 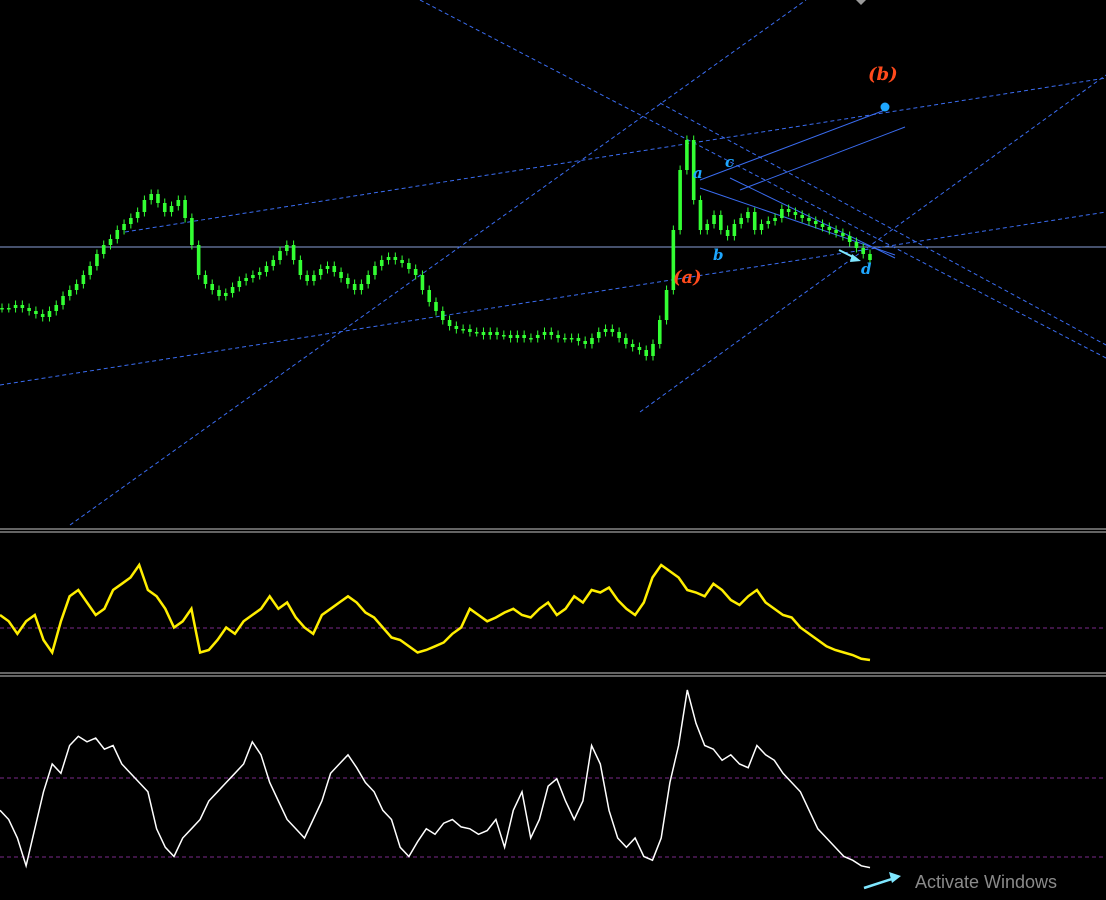 What do you see at coordinates (986, 882) in the screenshot?
I see `activate-windows-watermark: Activate Windows` at bounding box center [986, 882].